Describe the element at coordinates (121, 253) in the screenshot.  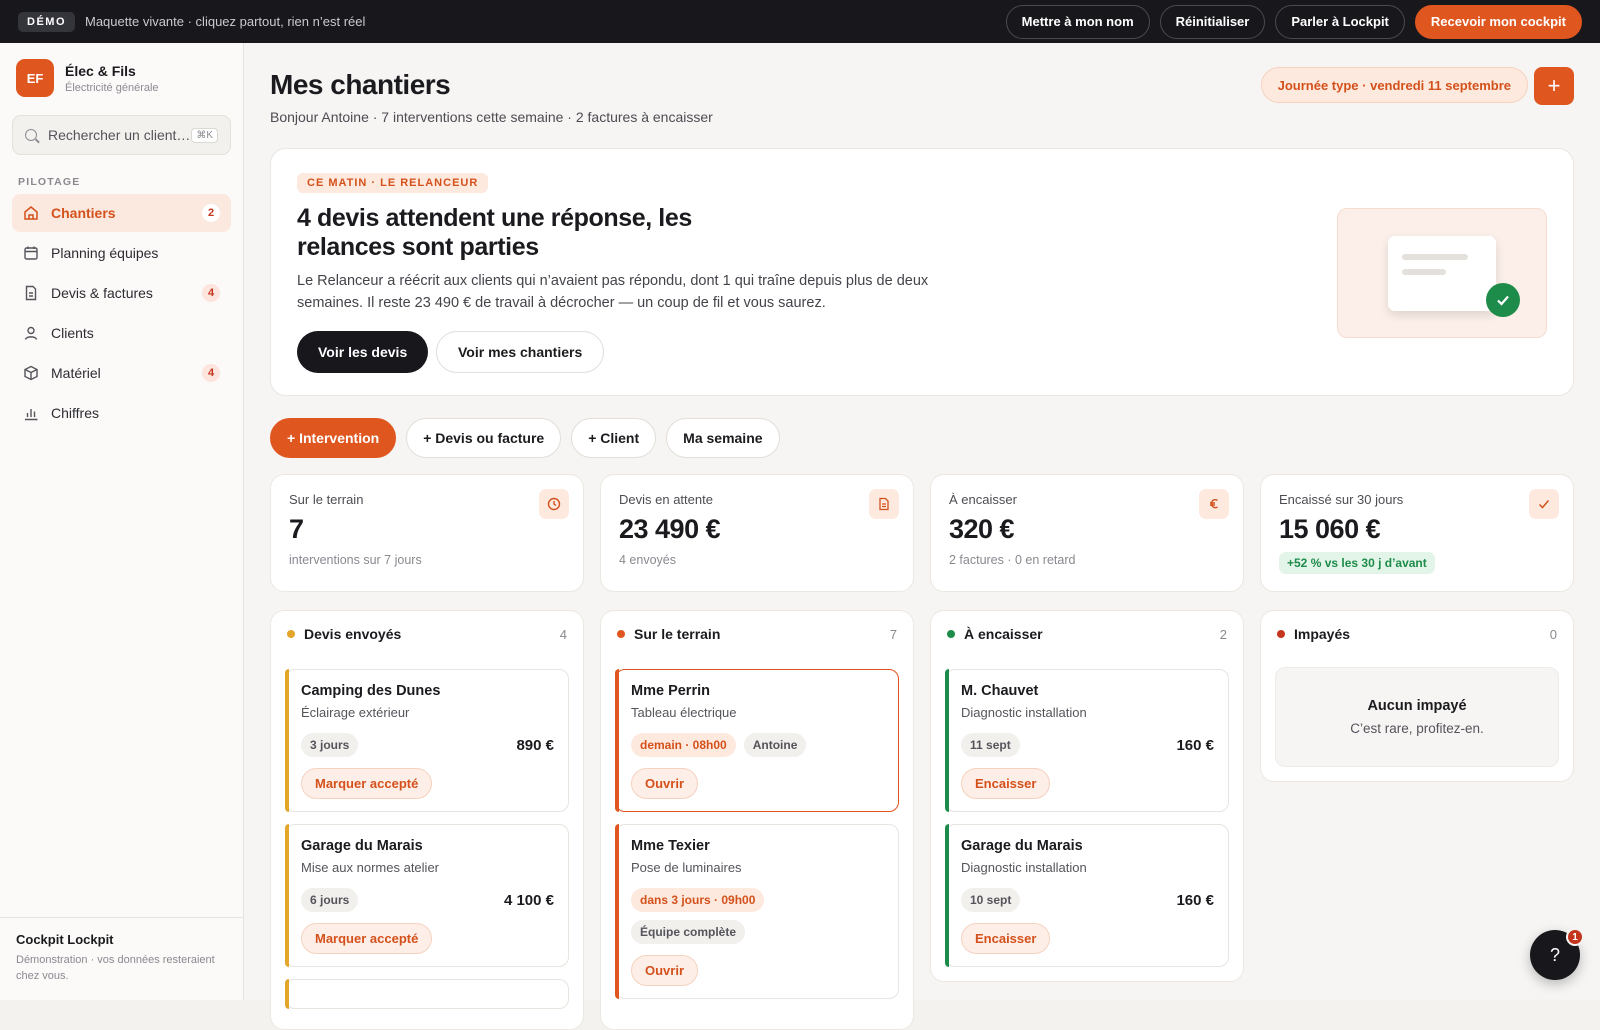
I see `sidebar-item-planning: Planning équipes` at that location.